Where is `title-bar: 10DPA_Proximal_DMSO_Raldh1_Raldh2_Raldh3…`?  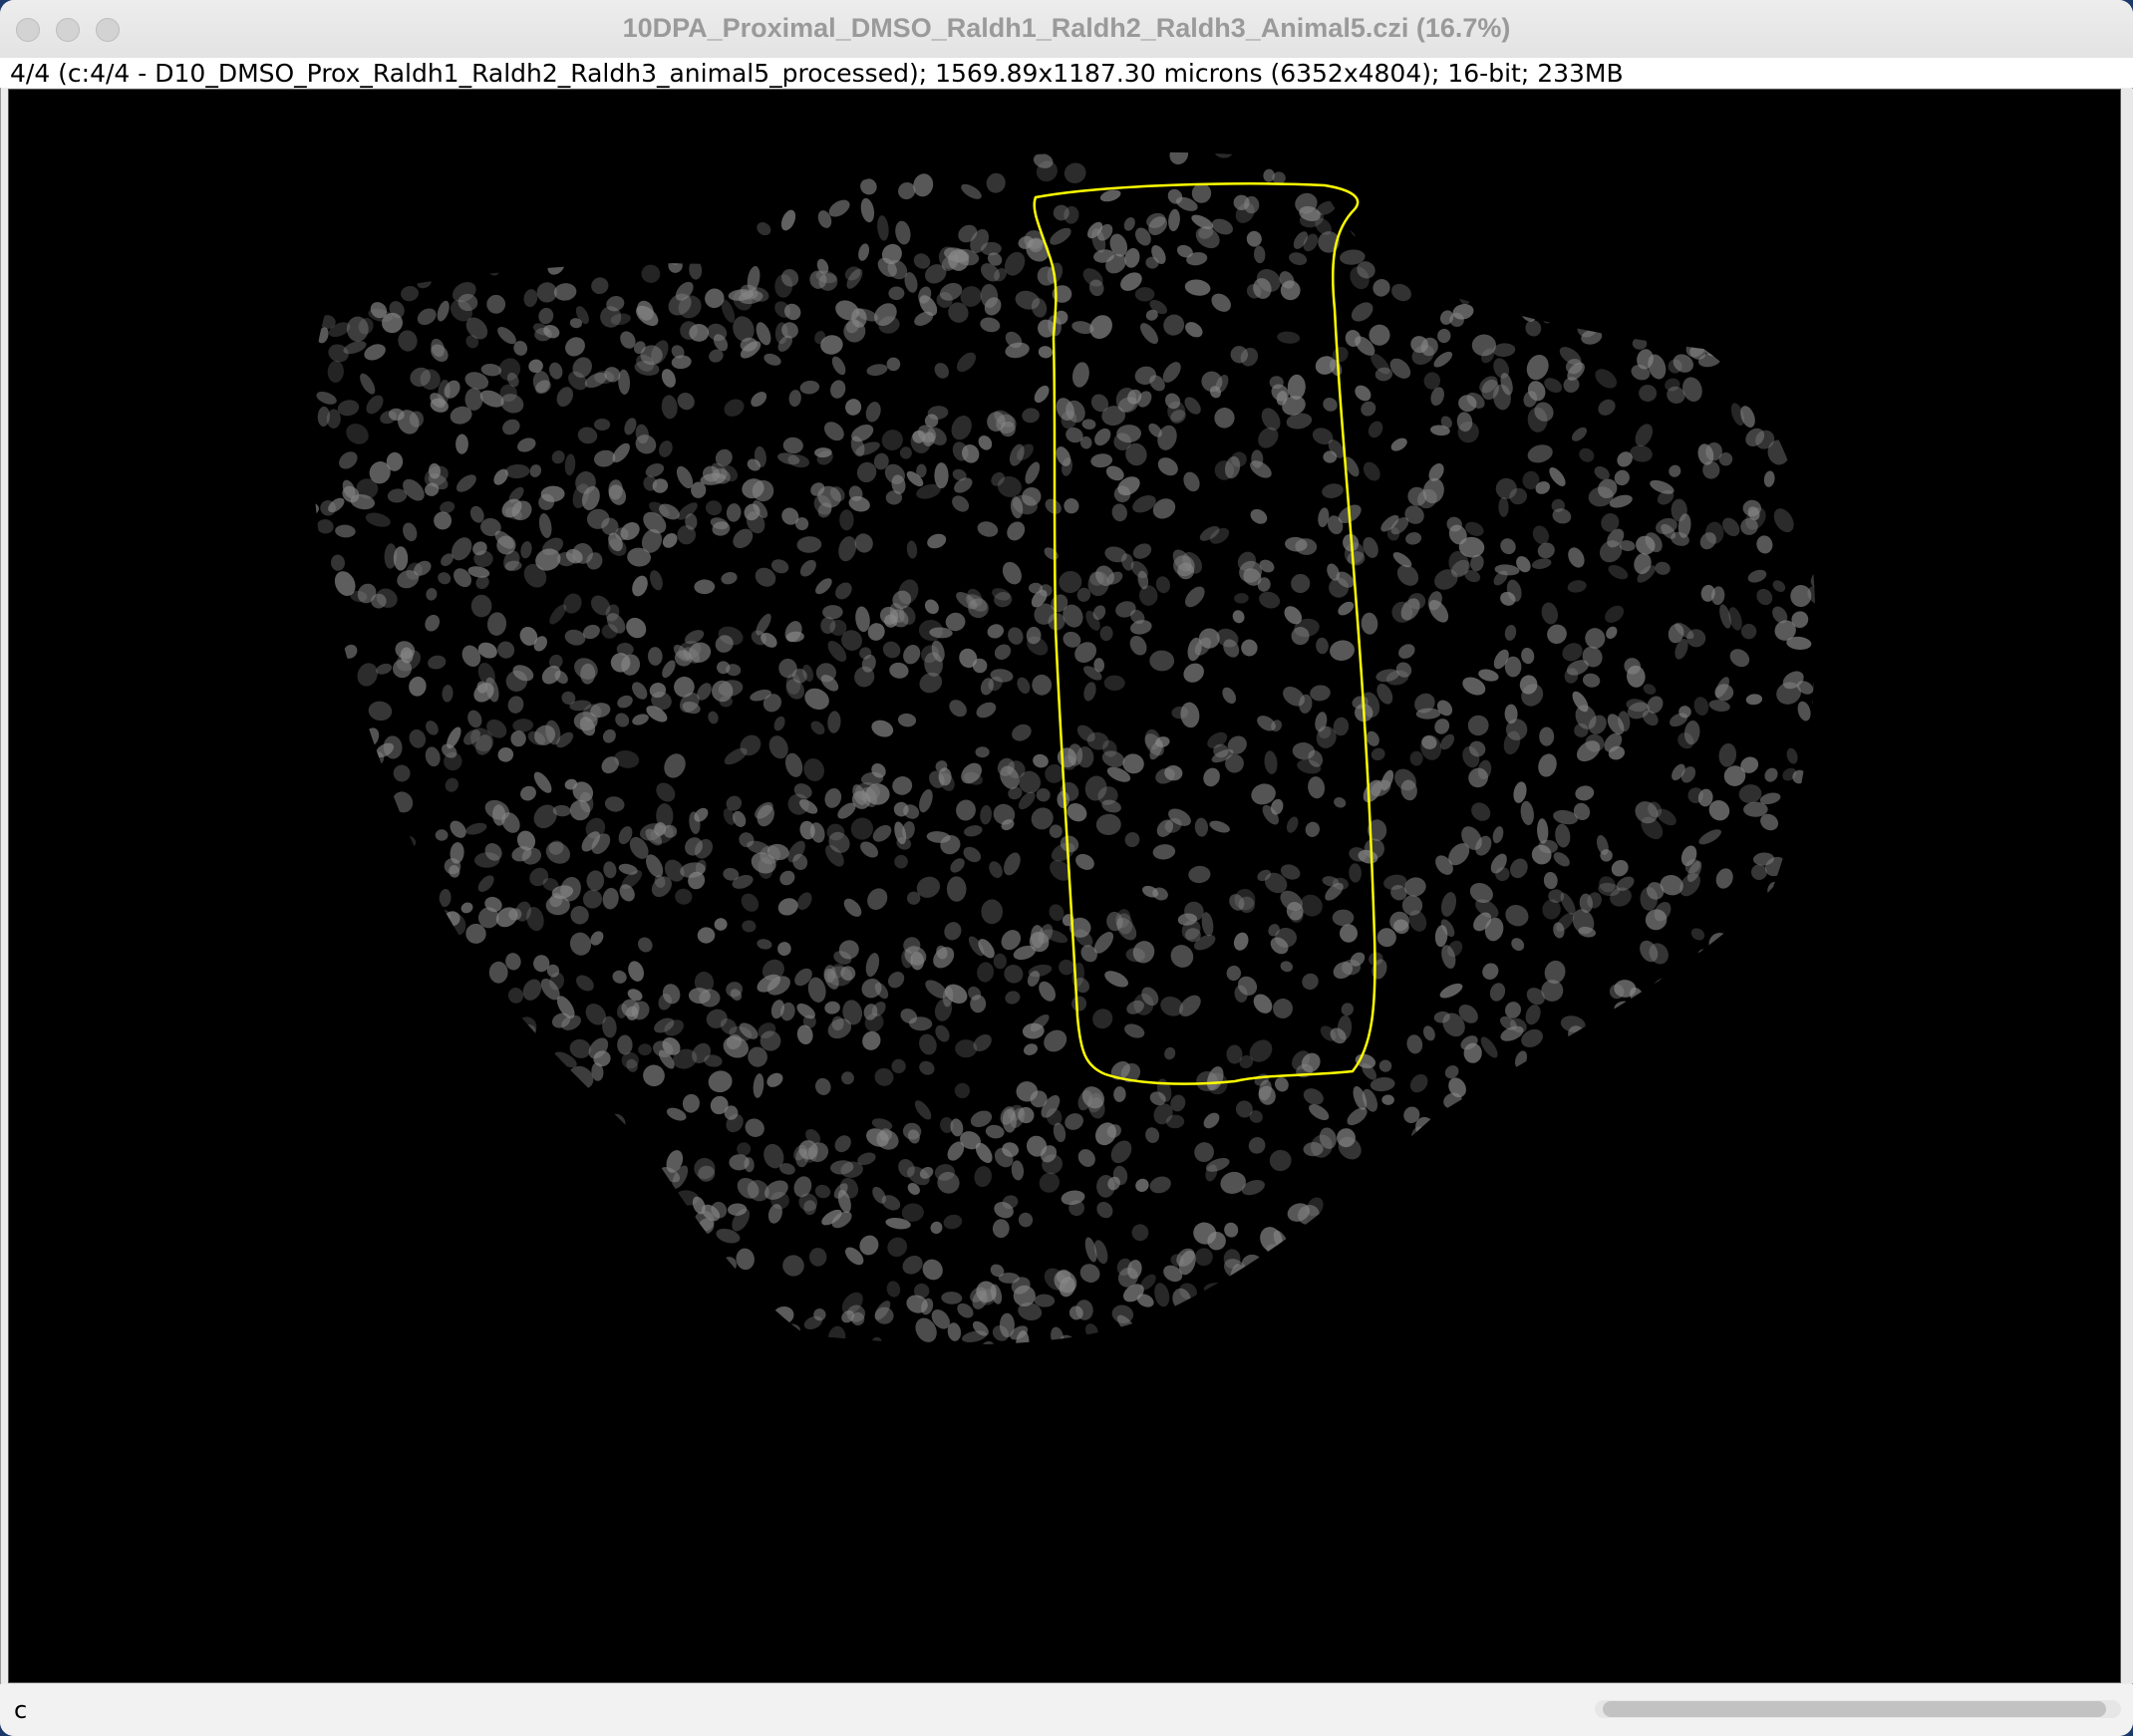 title-bar: 10DPA_Proximal_DMSO_Raldh1_Raldh2_Raldh3… is located at coordinates (1066, 29).